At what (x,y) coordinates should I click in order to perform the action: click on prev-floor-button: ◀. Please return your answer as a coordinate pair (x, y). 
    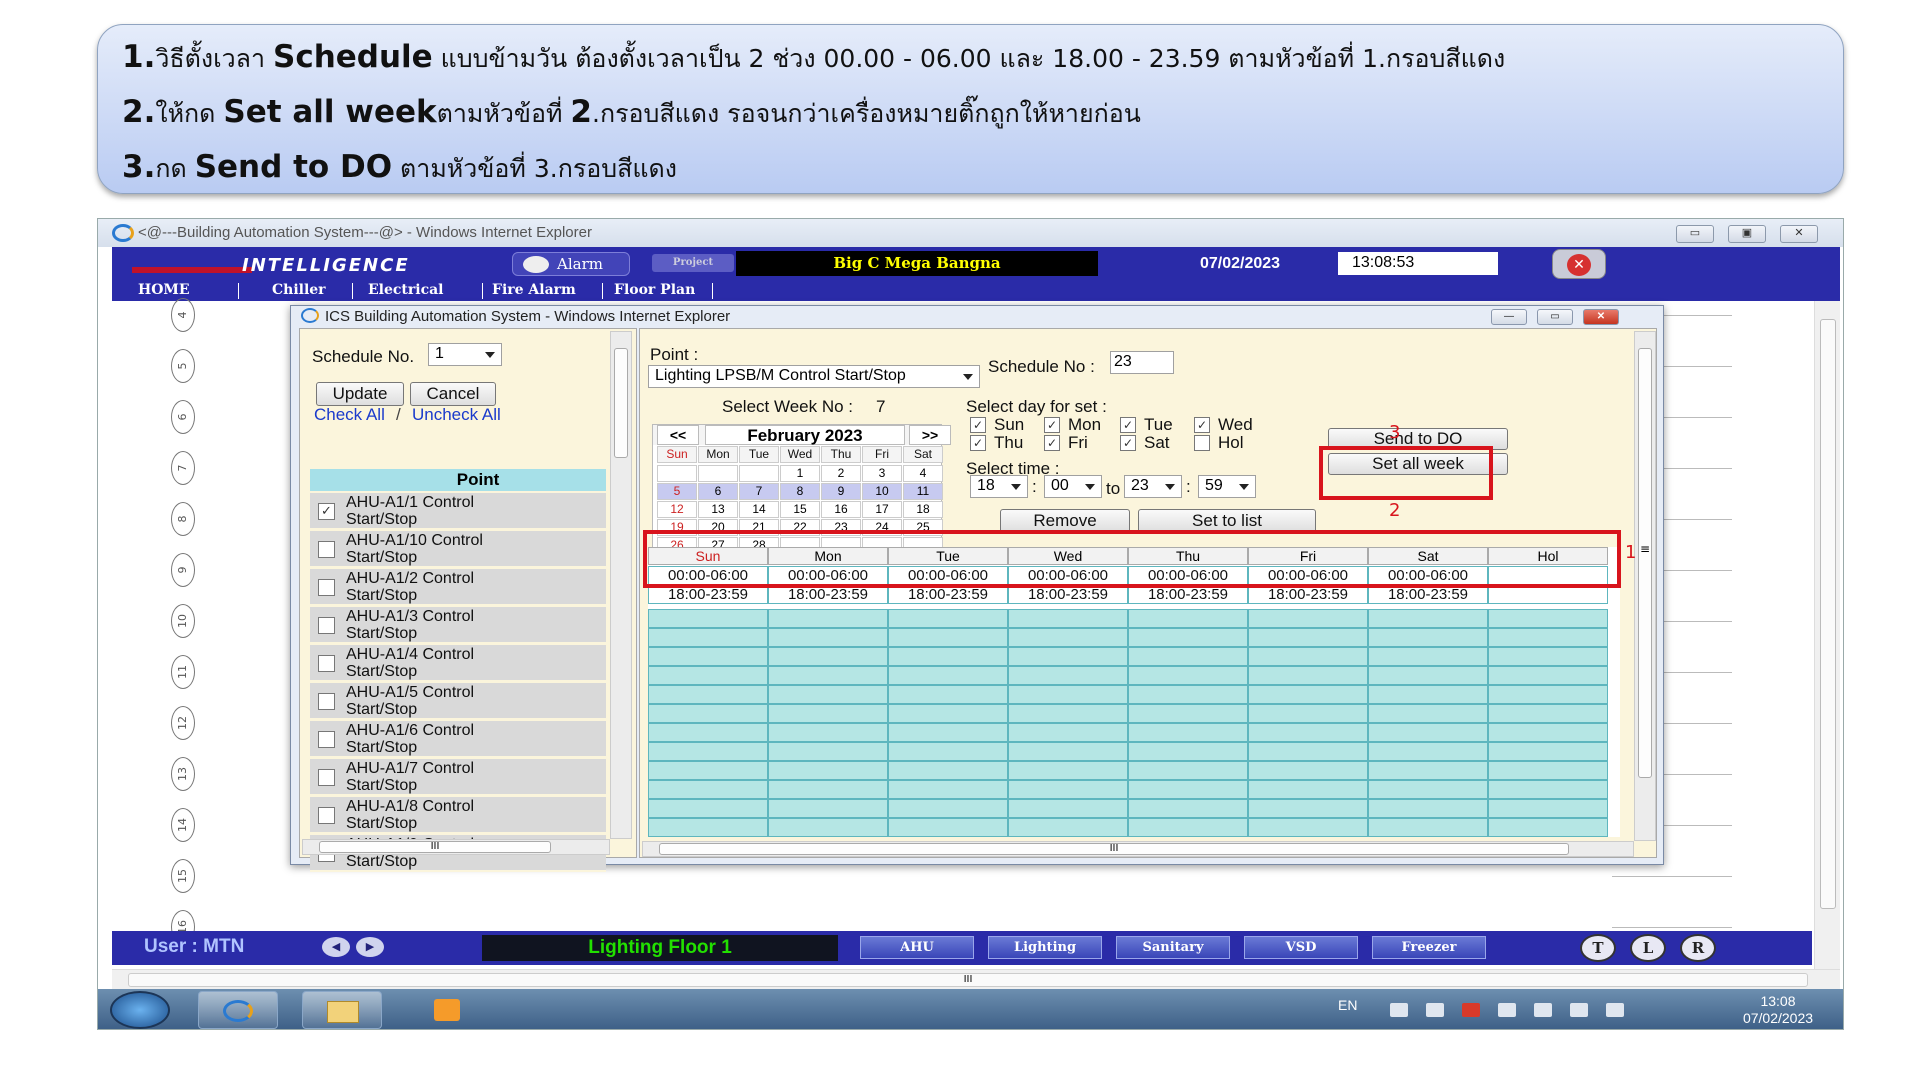
    Looking at the image, I should click on (336, 947).